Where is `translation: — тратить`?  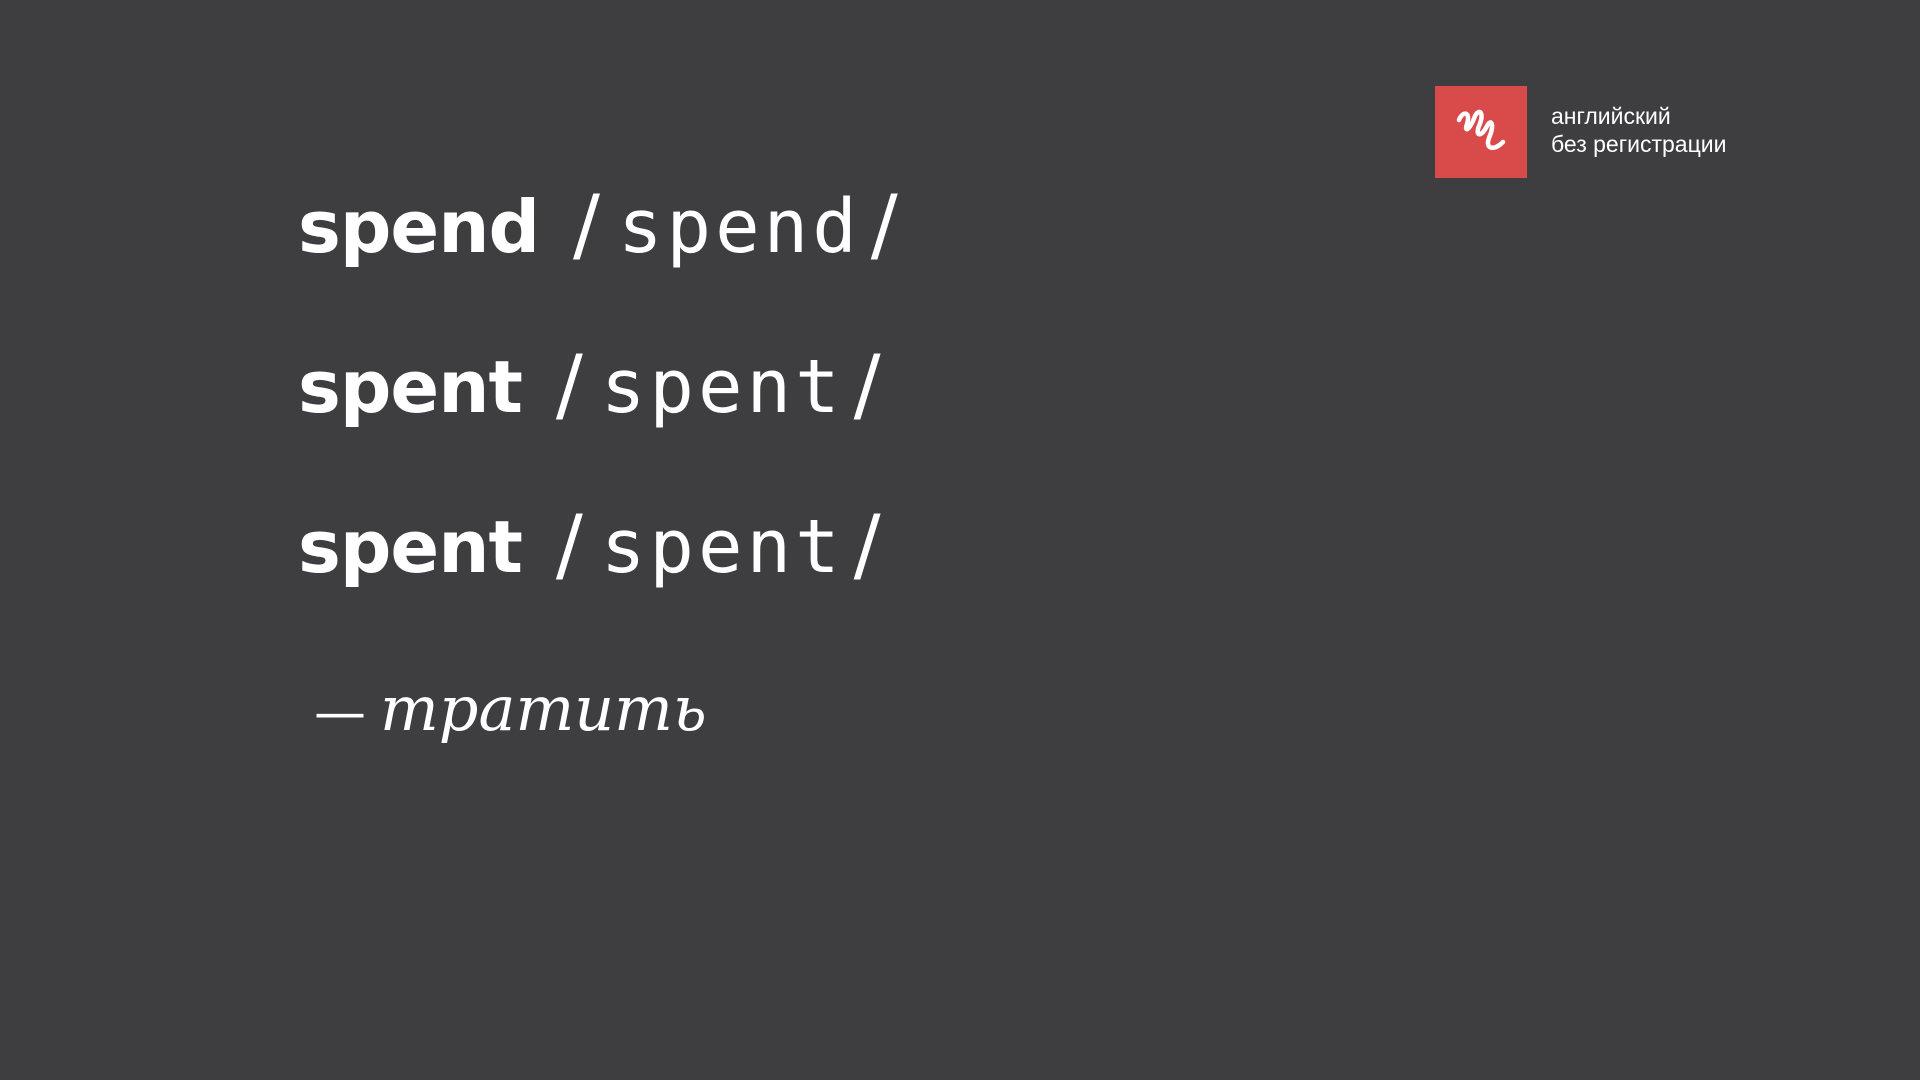 translation: — тратить is located at coordinates (510, 708).